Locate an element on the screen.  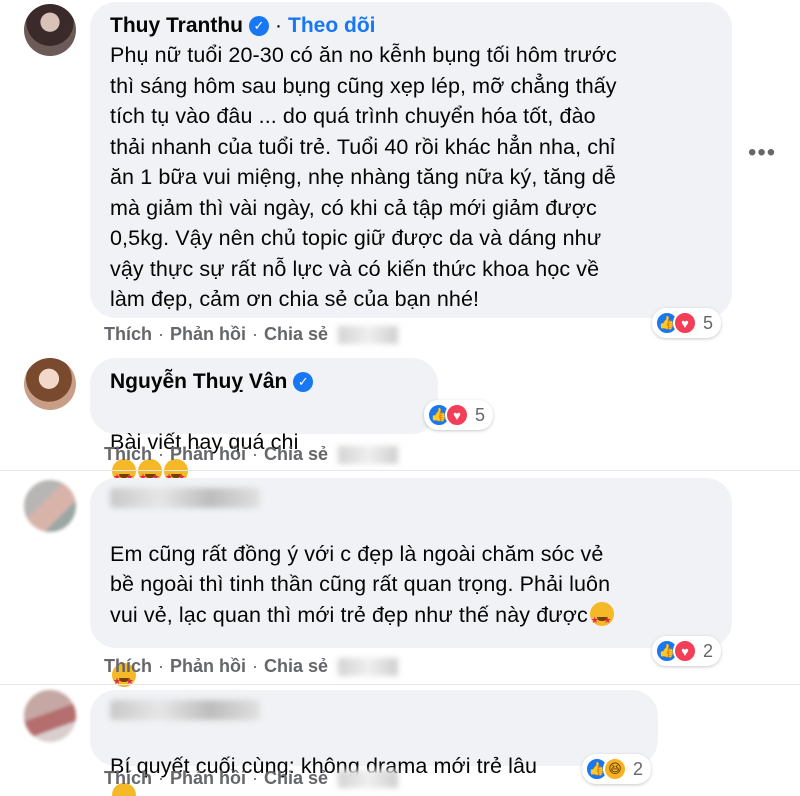
author-name: Nguyễn Thuỵ Vân is located at coordinates (198, 382).